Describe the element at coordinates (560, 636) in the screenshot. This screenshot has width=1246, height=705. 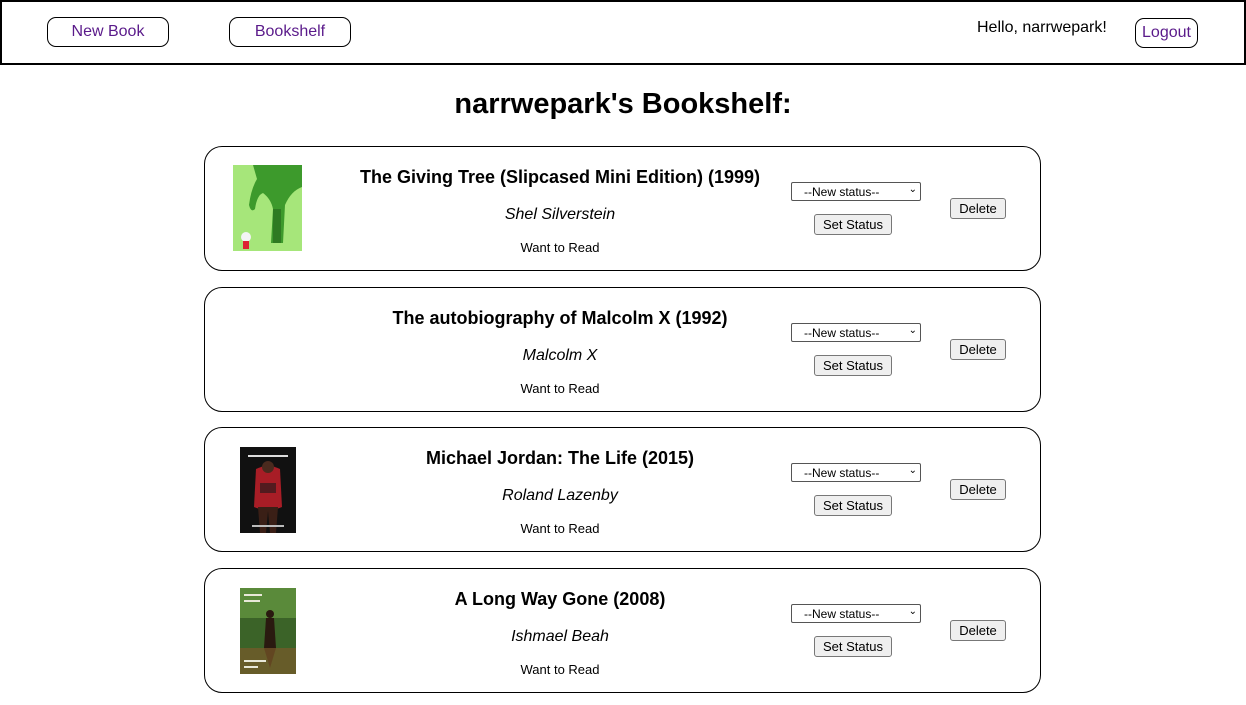
I see `book-author: Ishmael Beah` at that location.